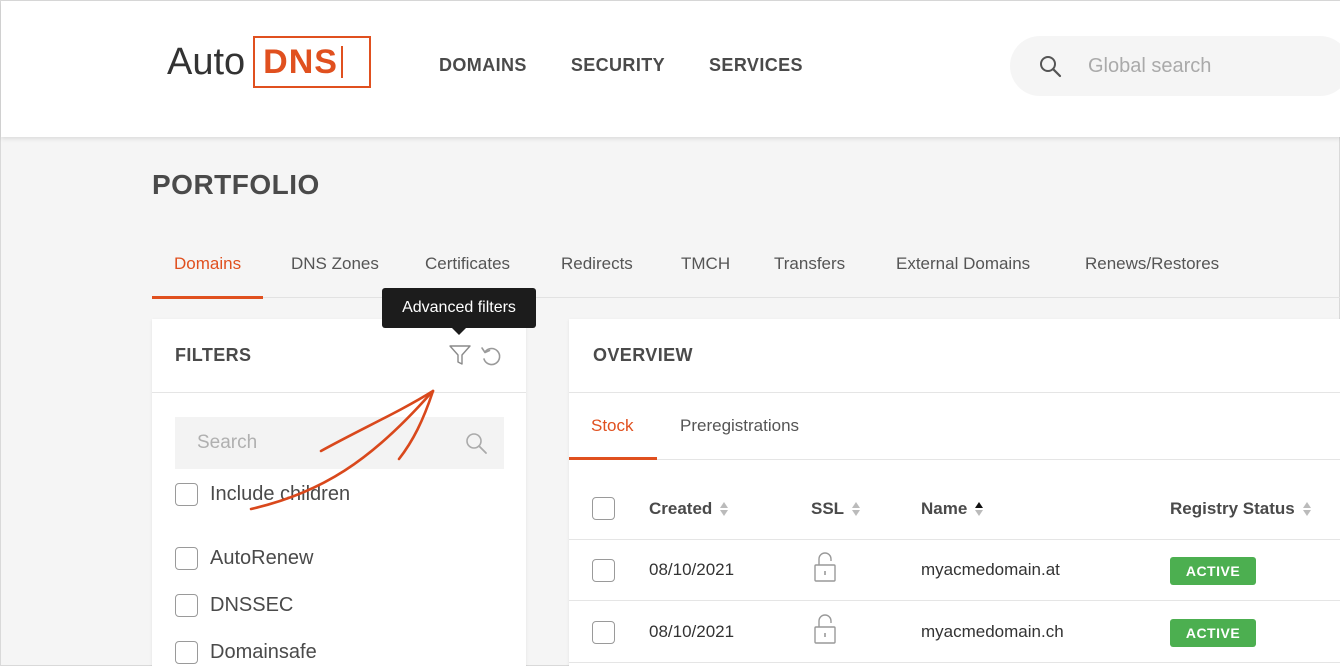  I want to click on subtab-preregistrations: Preregistrations, so click(739, 426).